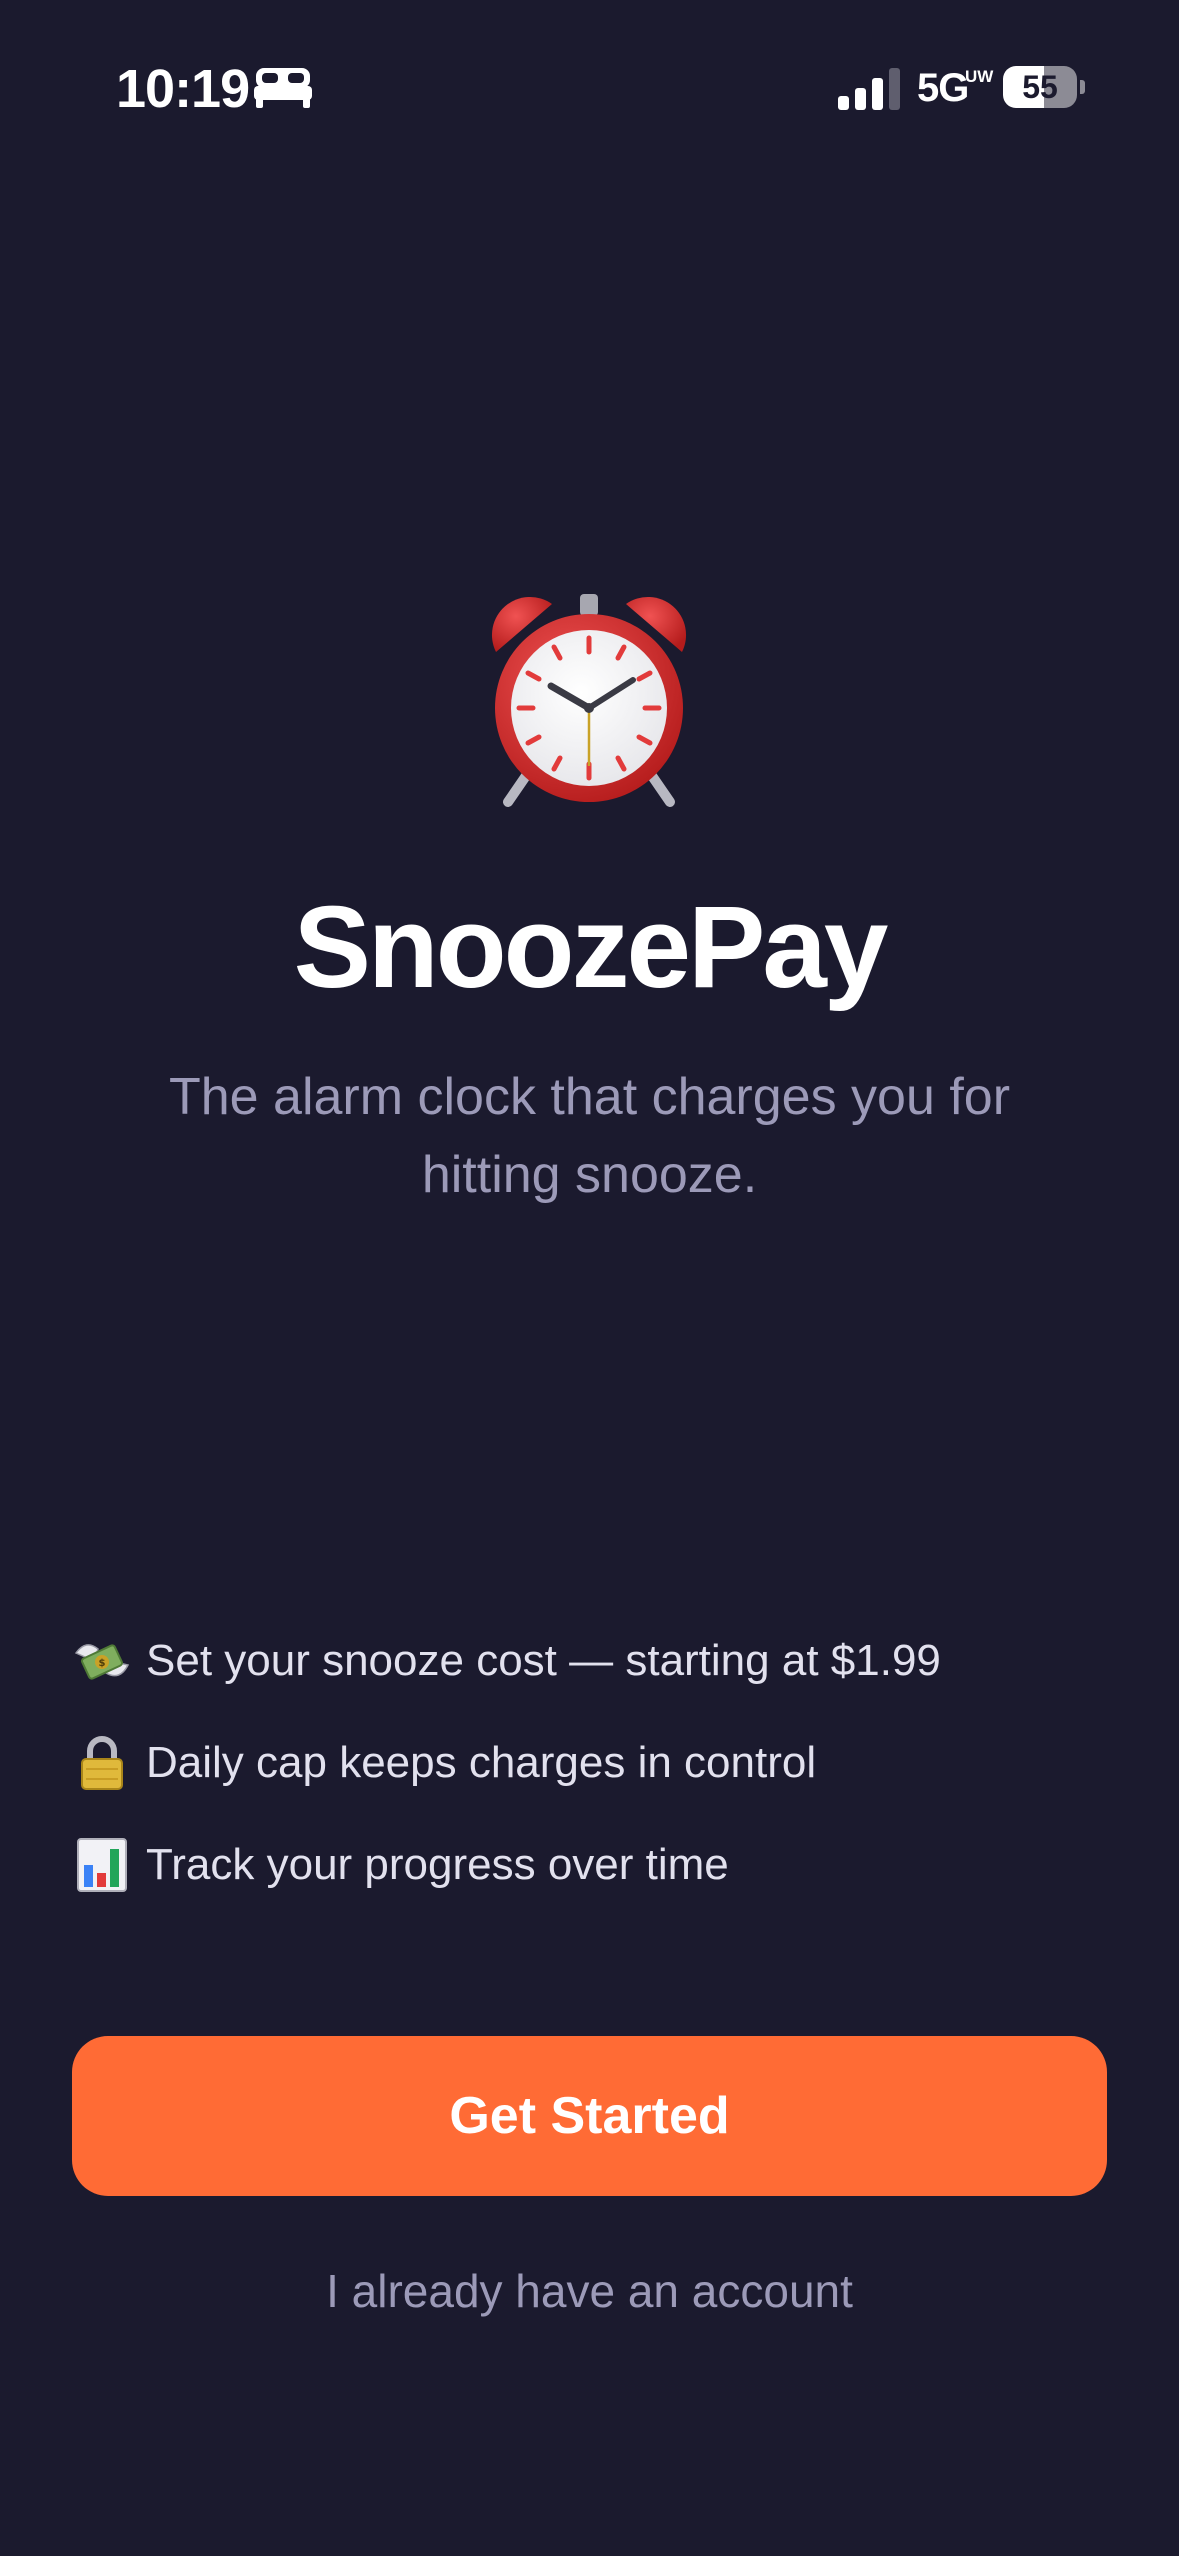  What do you see at coordinates (591, 947) in the screenshot?
I see `app-title: SnoozePay` at bounding box center [591, 947].